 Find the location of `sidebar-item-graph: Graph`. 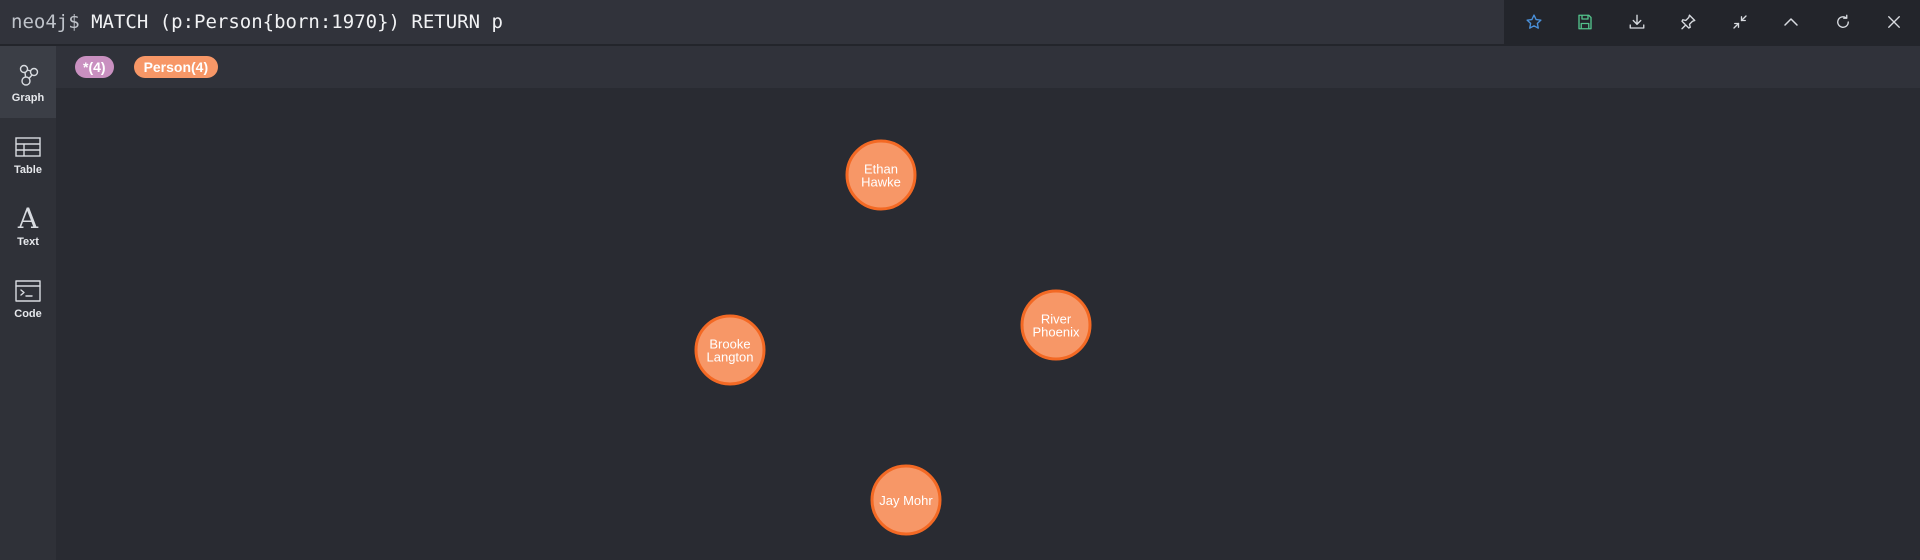

sidebar-item-graph: Graph is located at coordinates (28, 82).